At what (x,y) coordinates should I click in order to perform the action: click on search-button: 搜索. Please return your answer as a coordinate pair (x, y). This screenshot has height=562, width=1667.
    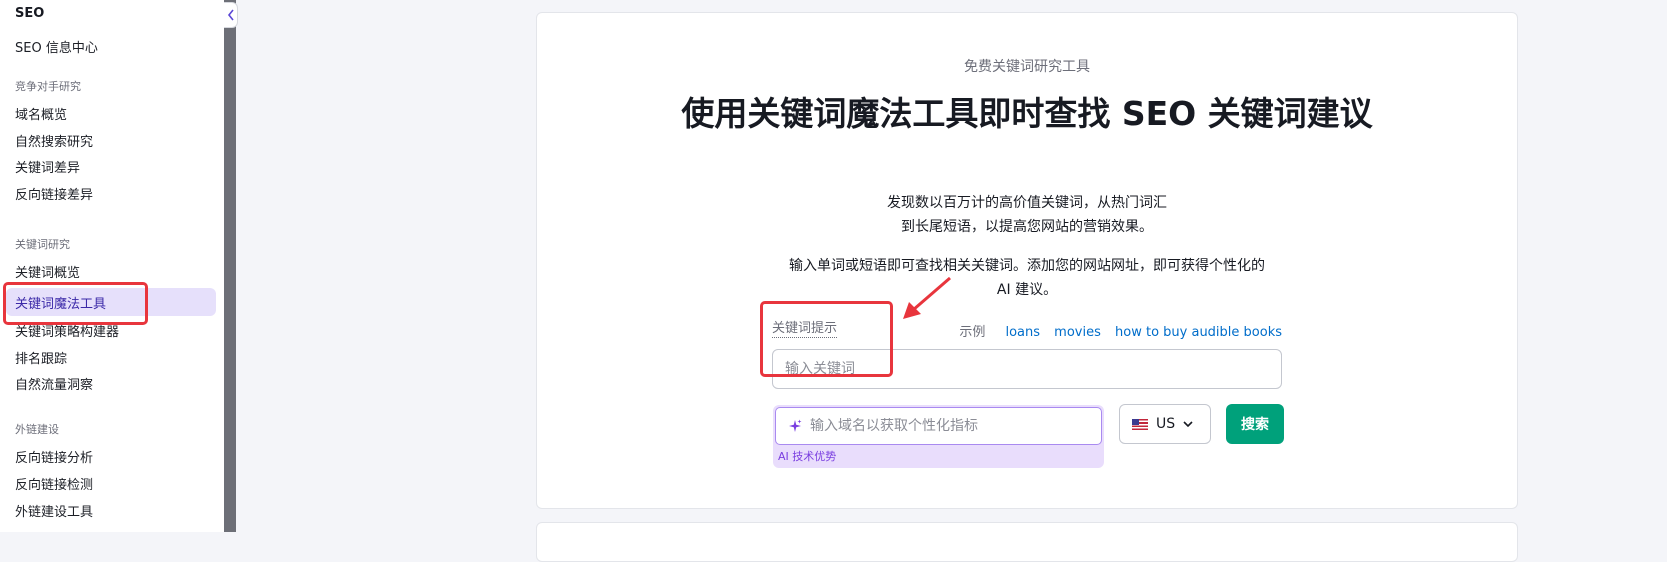
    Looking at the image, I should click on (1255, 424).